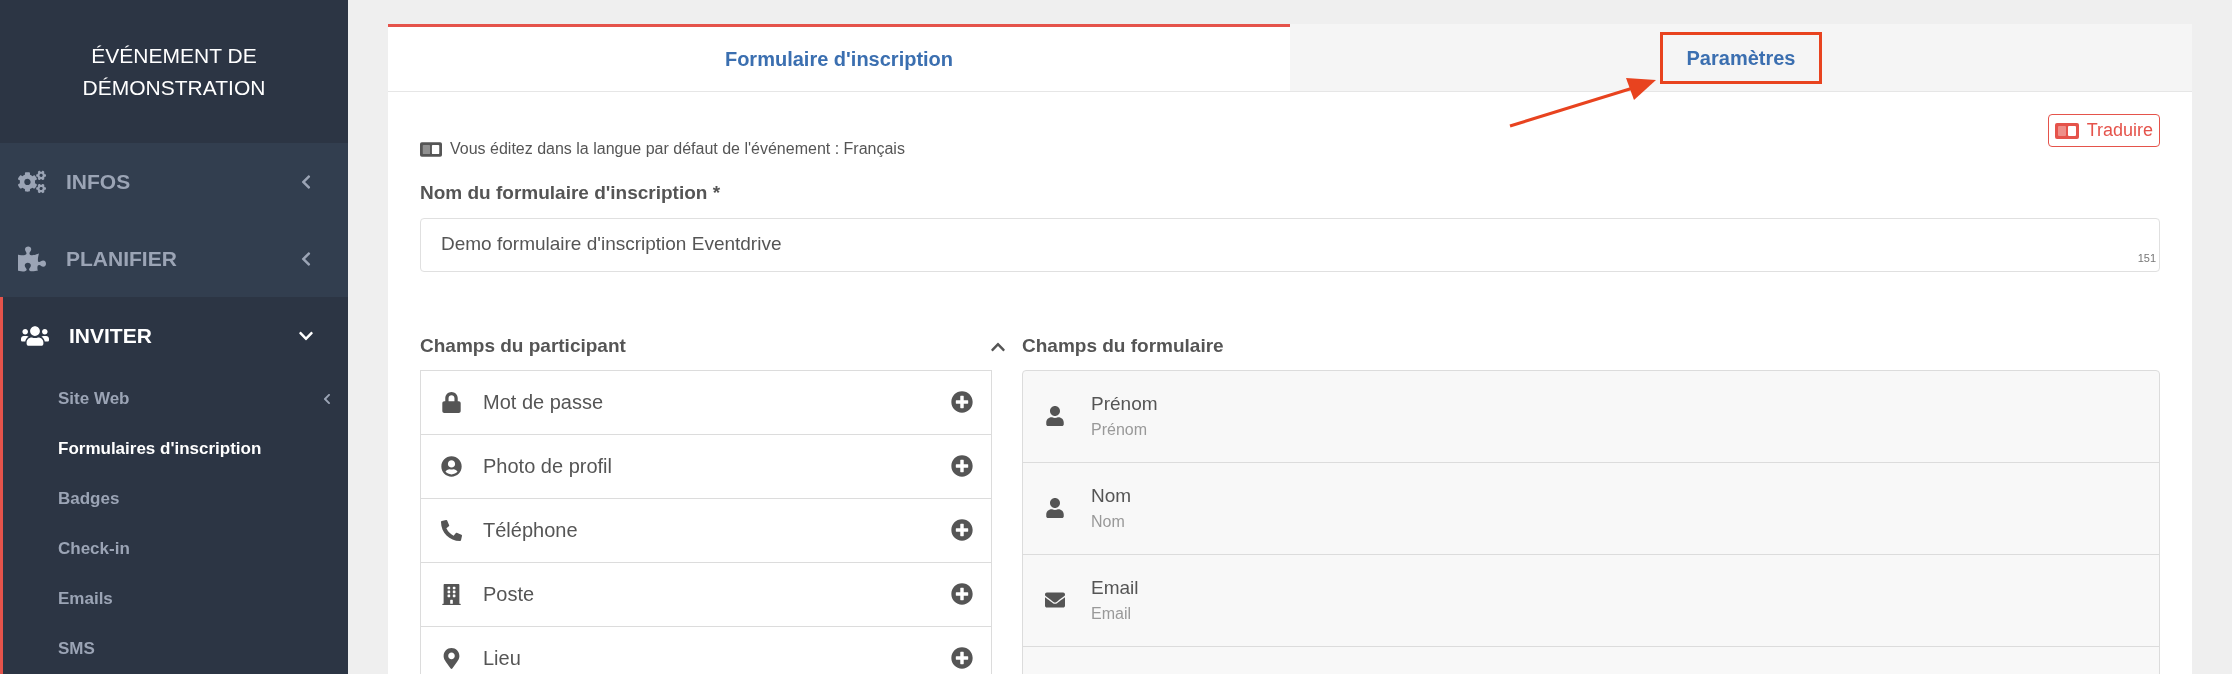  What do you see at coordinates (706, 594) in the screenshot?
I see `participant-field-row: Poste` at bounding box center [706, 594].